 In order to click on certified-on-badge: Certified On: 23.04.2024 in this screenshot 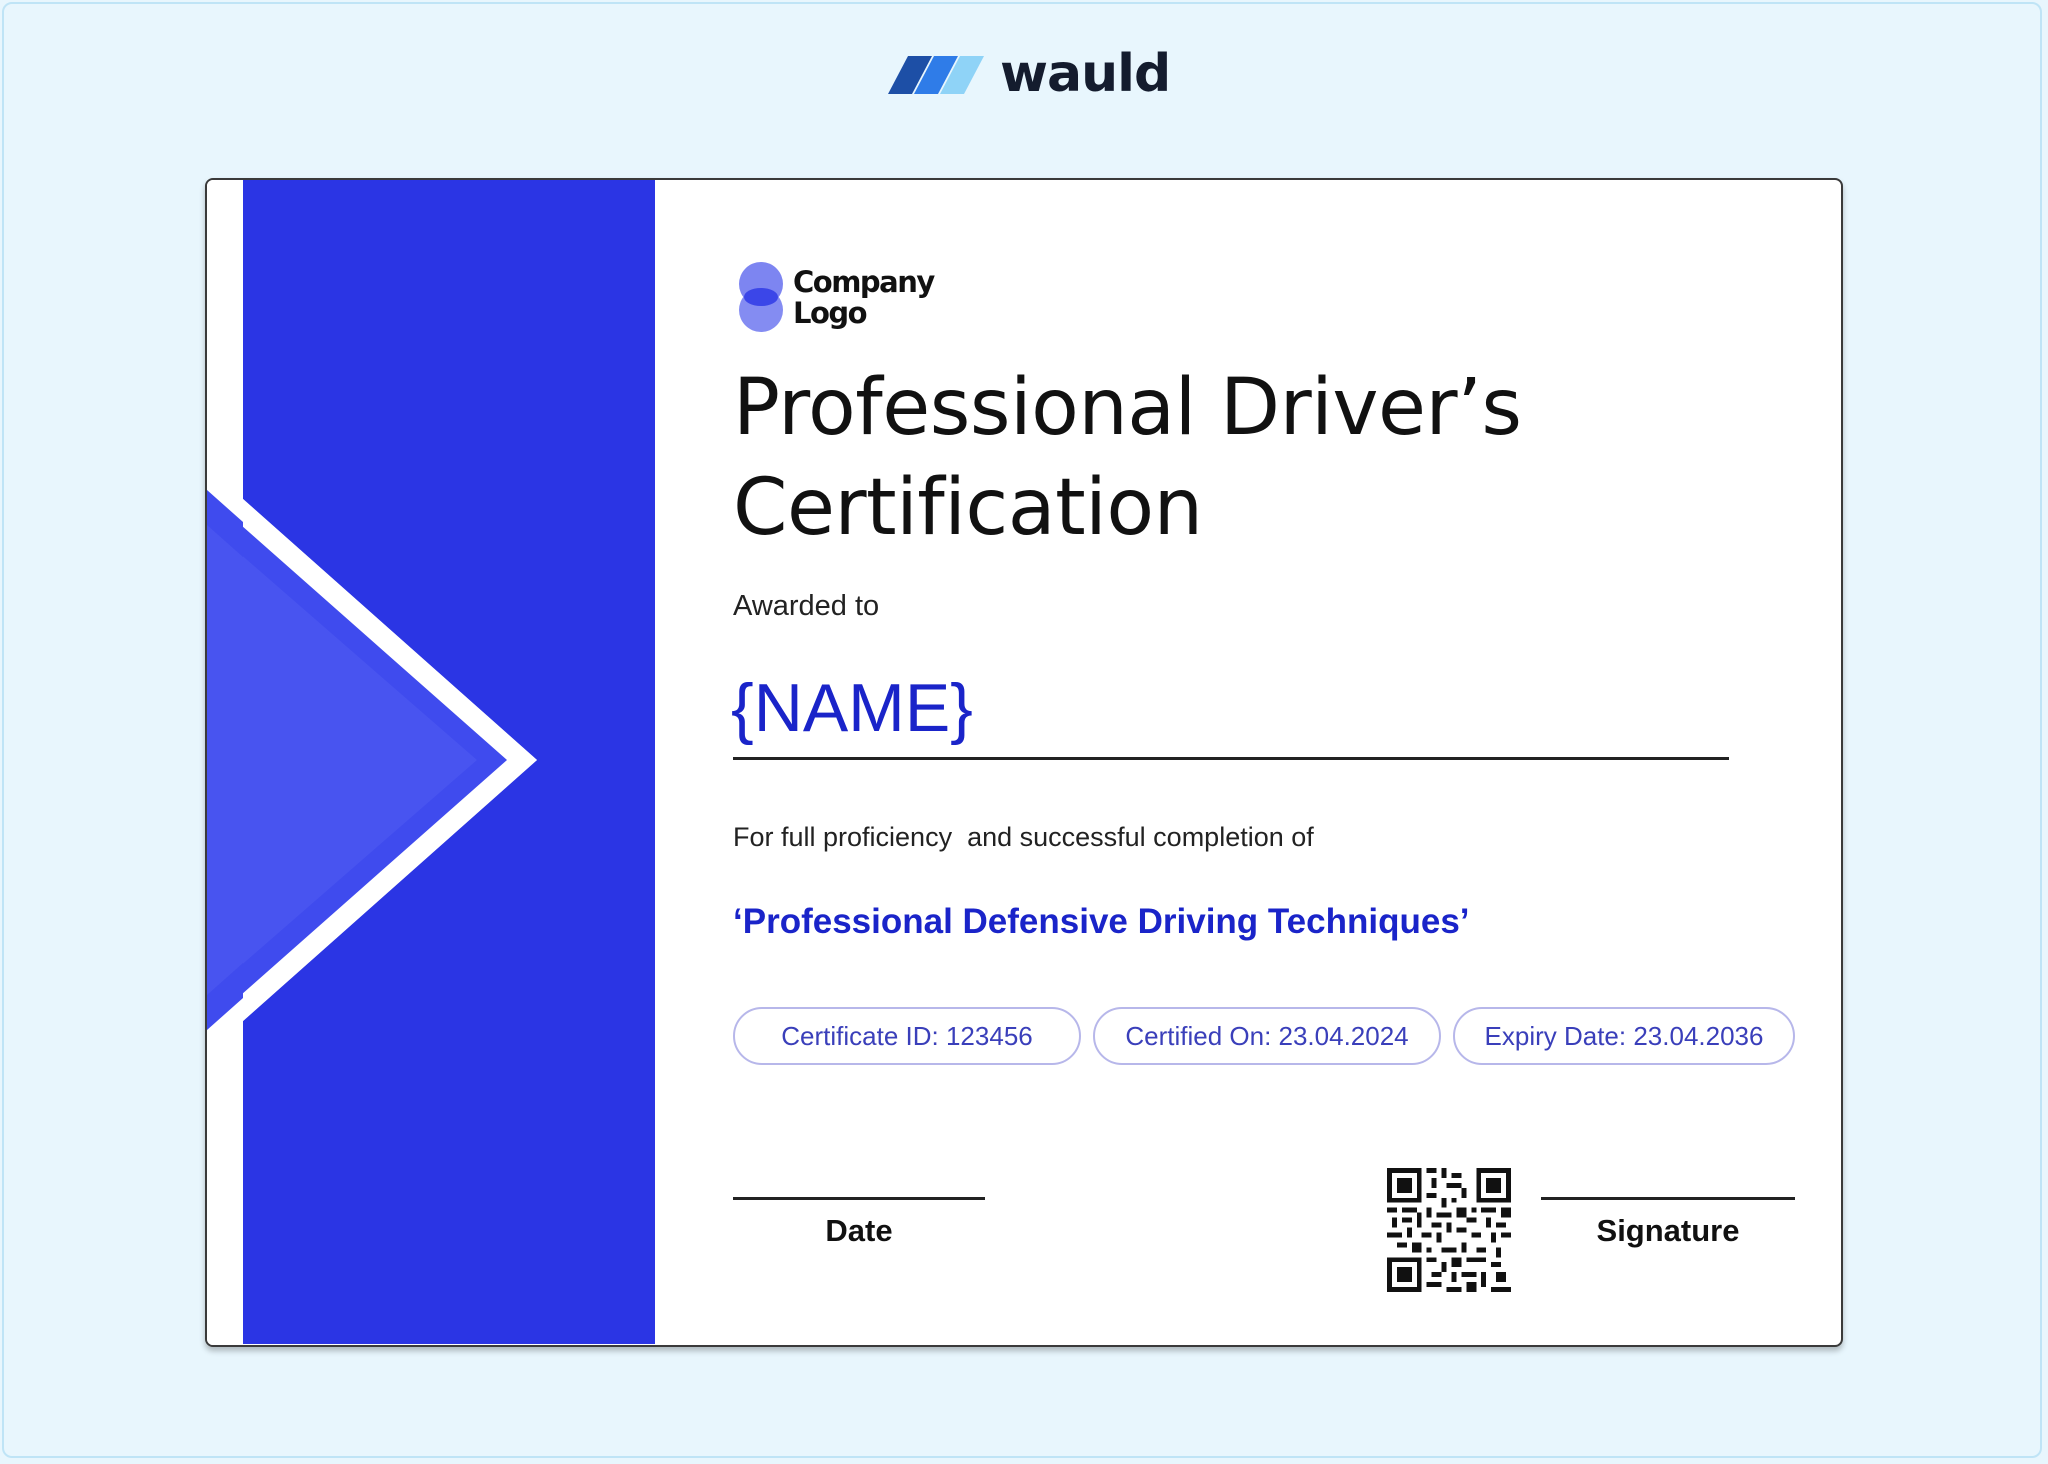, I will do `click(1267, 1036)`.